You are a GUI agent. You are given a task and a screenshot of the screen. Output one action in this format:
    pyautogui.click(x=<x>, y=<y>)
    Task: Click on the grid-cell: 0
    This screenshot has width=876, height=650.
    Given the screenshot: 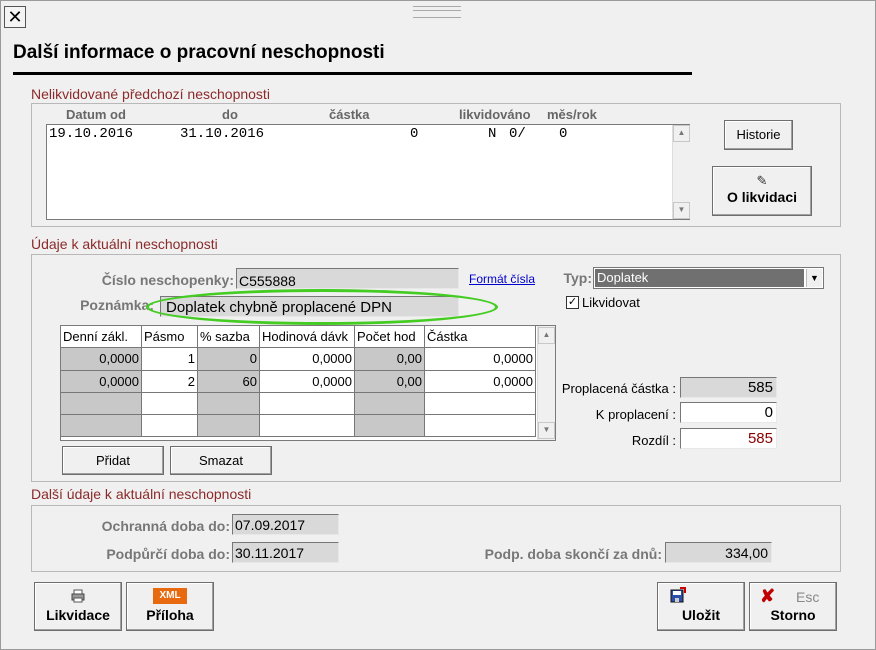 What is the action you would take?
    pyautogui.click(x=229, y=359)
    